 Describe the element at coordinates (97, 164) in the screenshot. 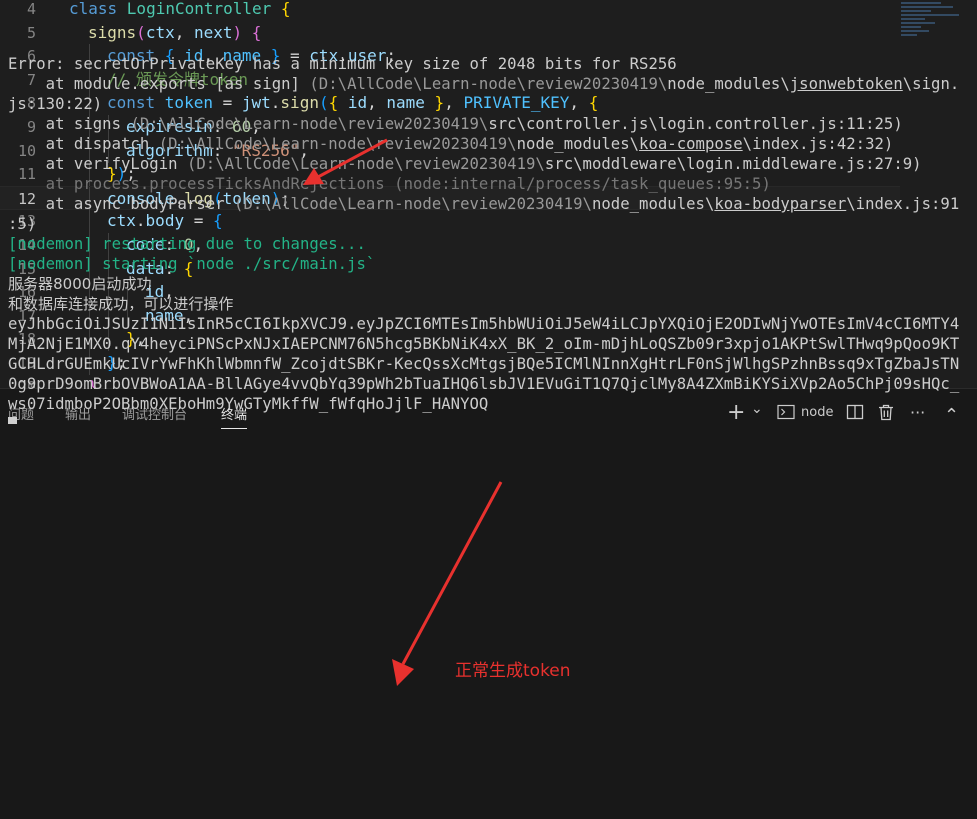

I see `terminal-text: at verifyLogin` at that location.